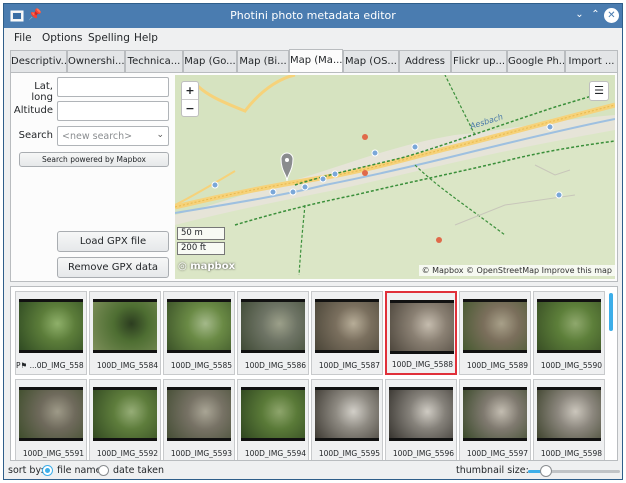  What do you see at coordinates (571, 453) in the screenshot?
I see `thumbnail-caption: 100D_IMG_5598` at bounding box center [571, 453].